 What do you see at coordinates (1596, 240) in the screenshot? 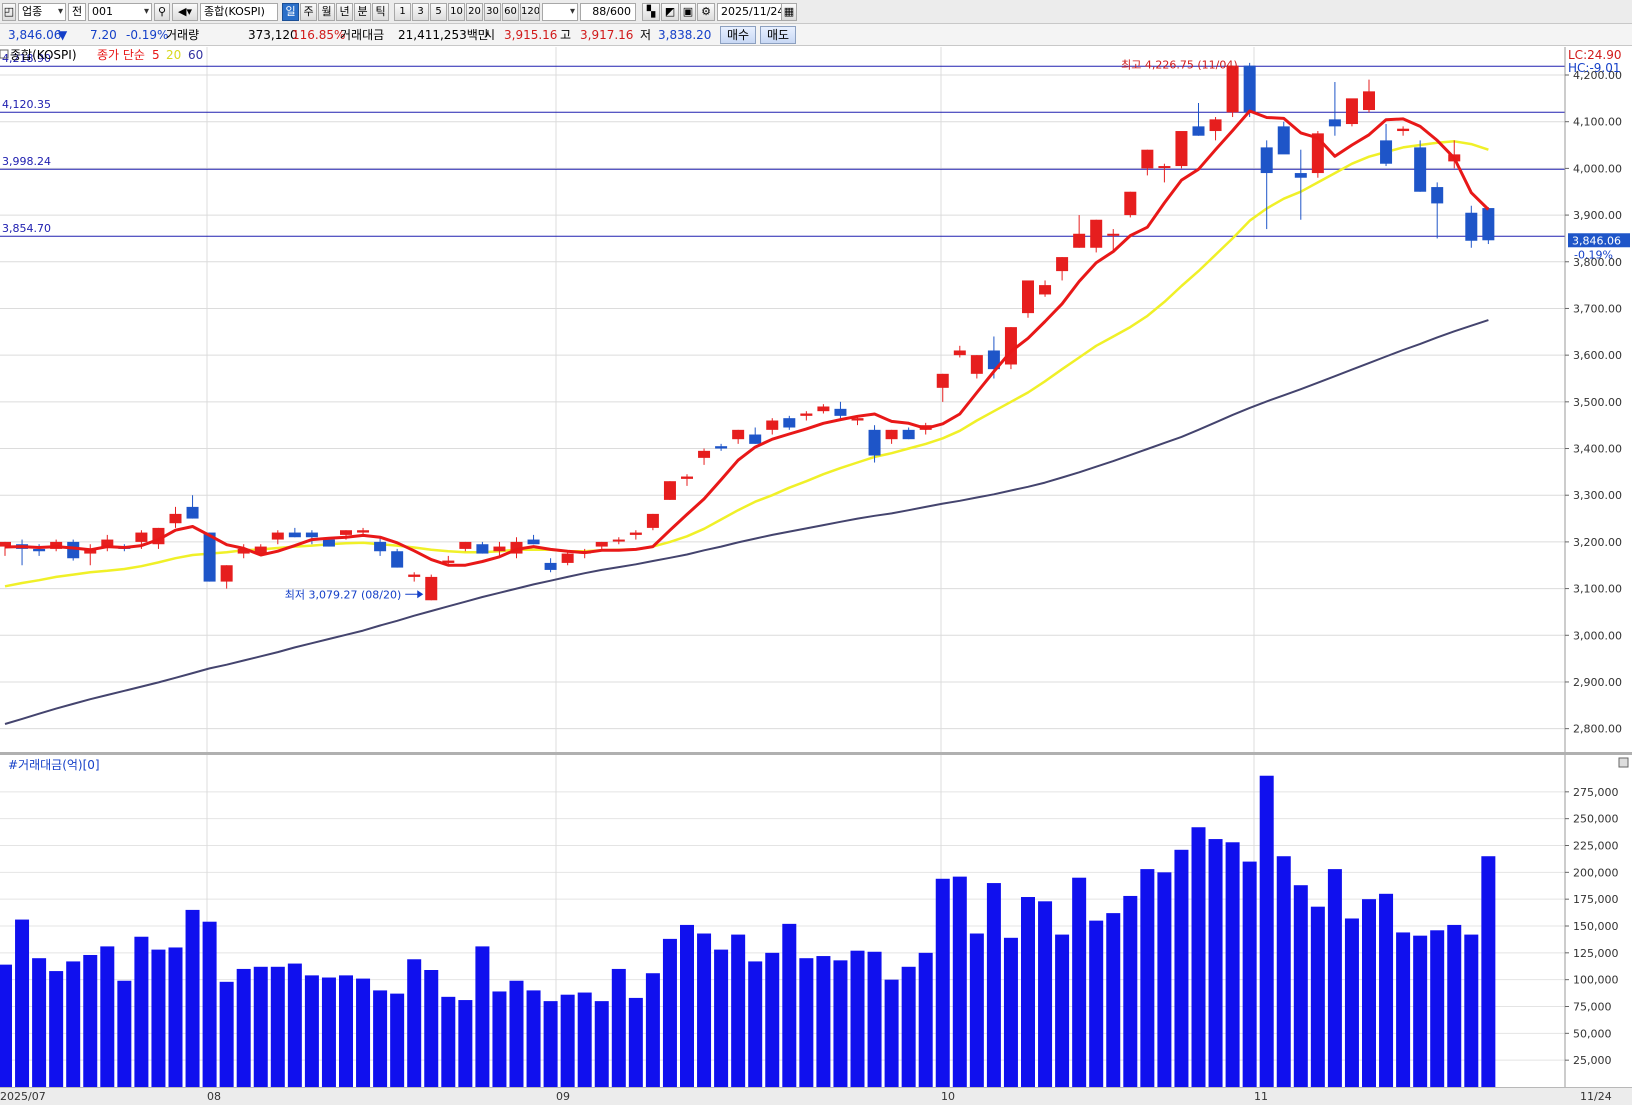
I see `last-price-label: 3,846.06` at bounding box center [1596, 240].